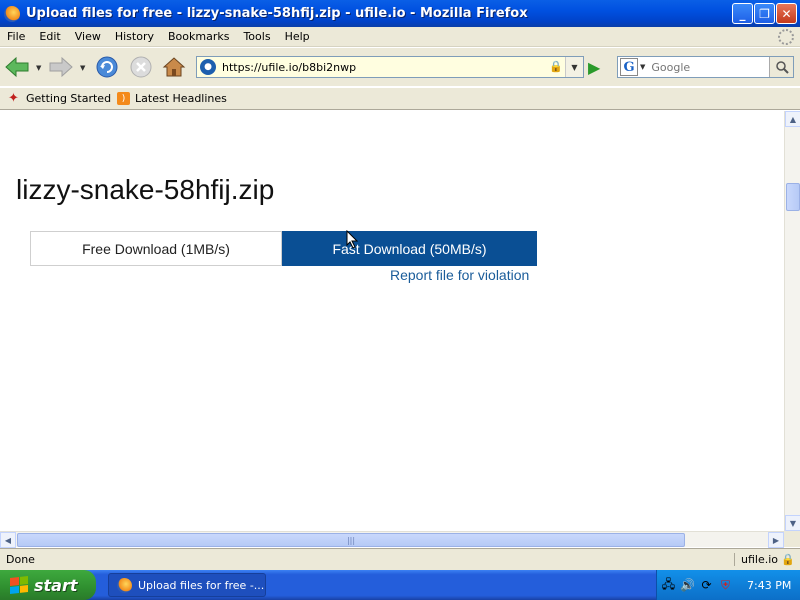 The width and height of the screenshot is (800, 600). What do you see at coordinates (17, 67) in the screenshot?
I see `back-arrow-icon` at bounding box center [17, 67].